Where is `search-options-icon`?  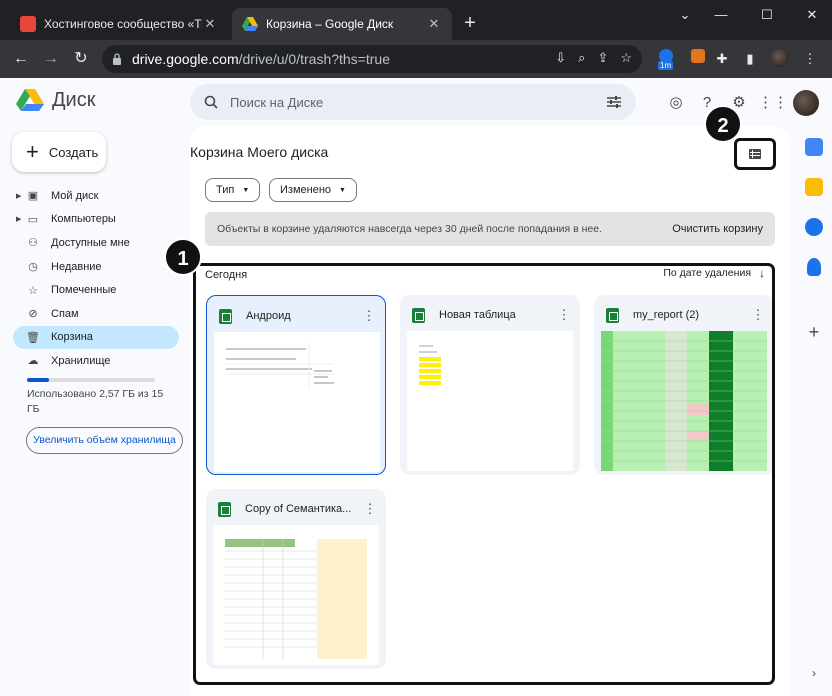 search-options-icon is located at coordinates (614, 102).